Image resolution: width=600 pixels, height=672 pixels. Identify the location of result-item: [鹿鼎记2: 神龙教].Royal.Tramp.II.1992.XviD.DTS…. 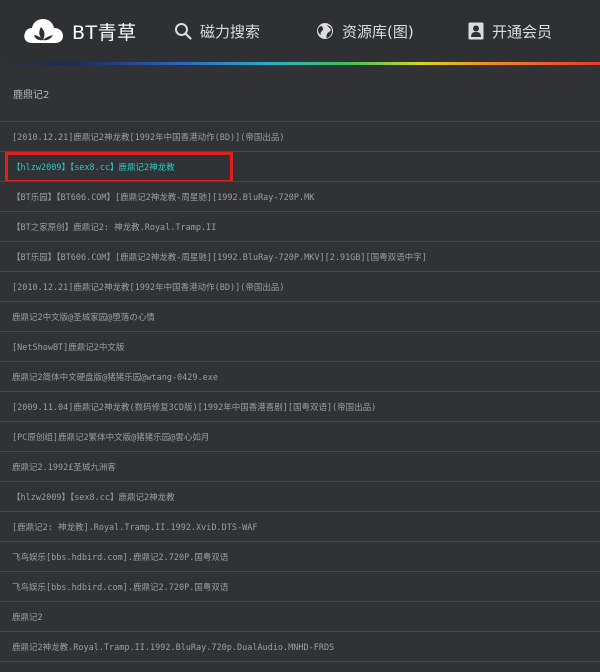
(300, 527).